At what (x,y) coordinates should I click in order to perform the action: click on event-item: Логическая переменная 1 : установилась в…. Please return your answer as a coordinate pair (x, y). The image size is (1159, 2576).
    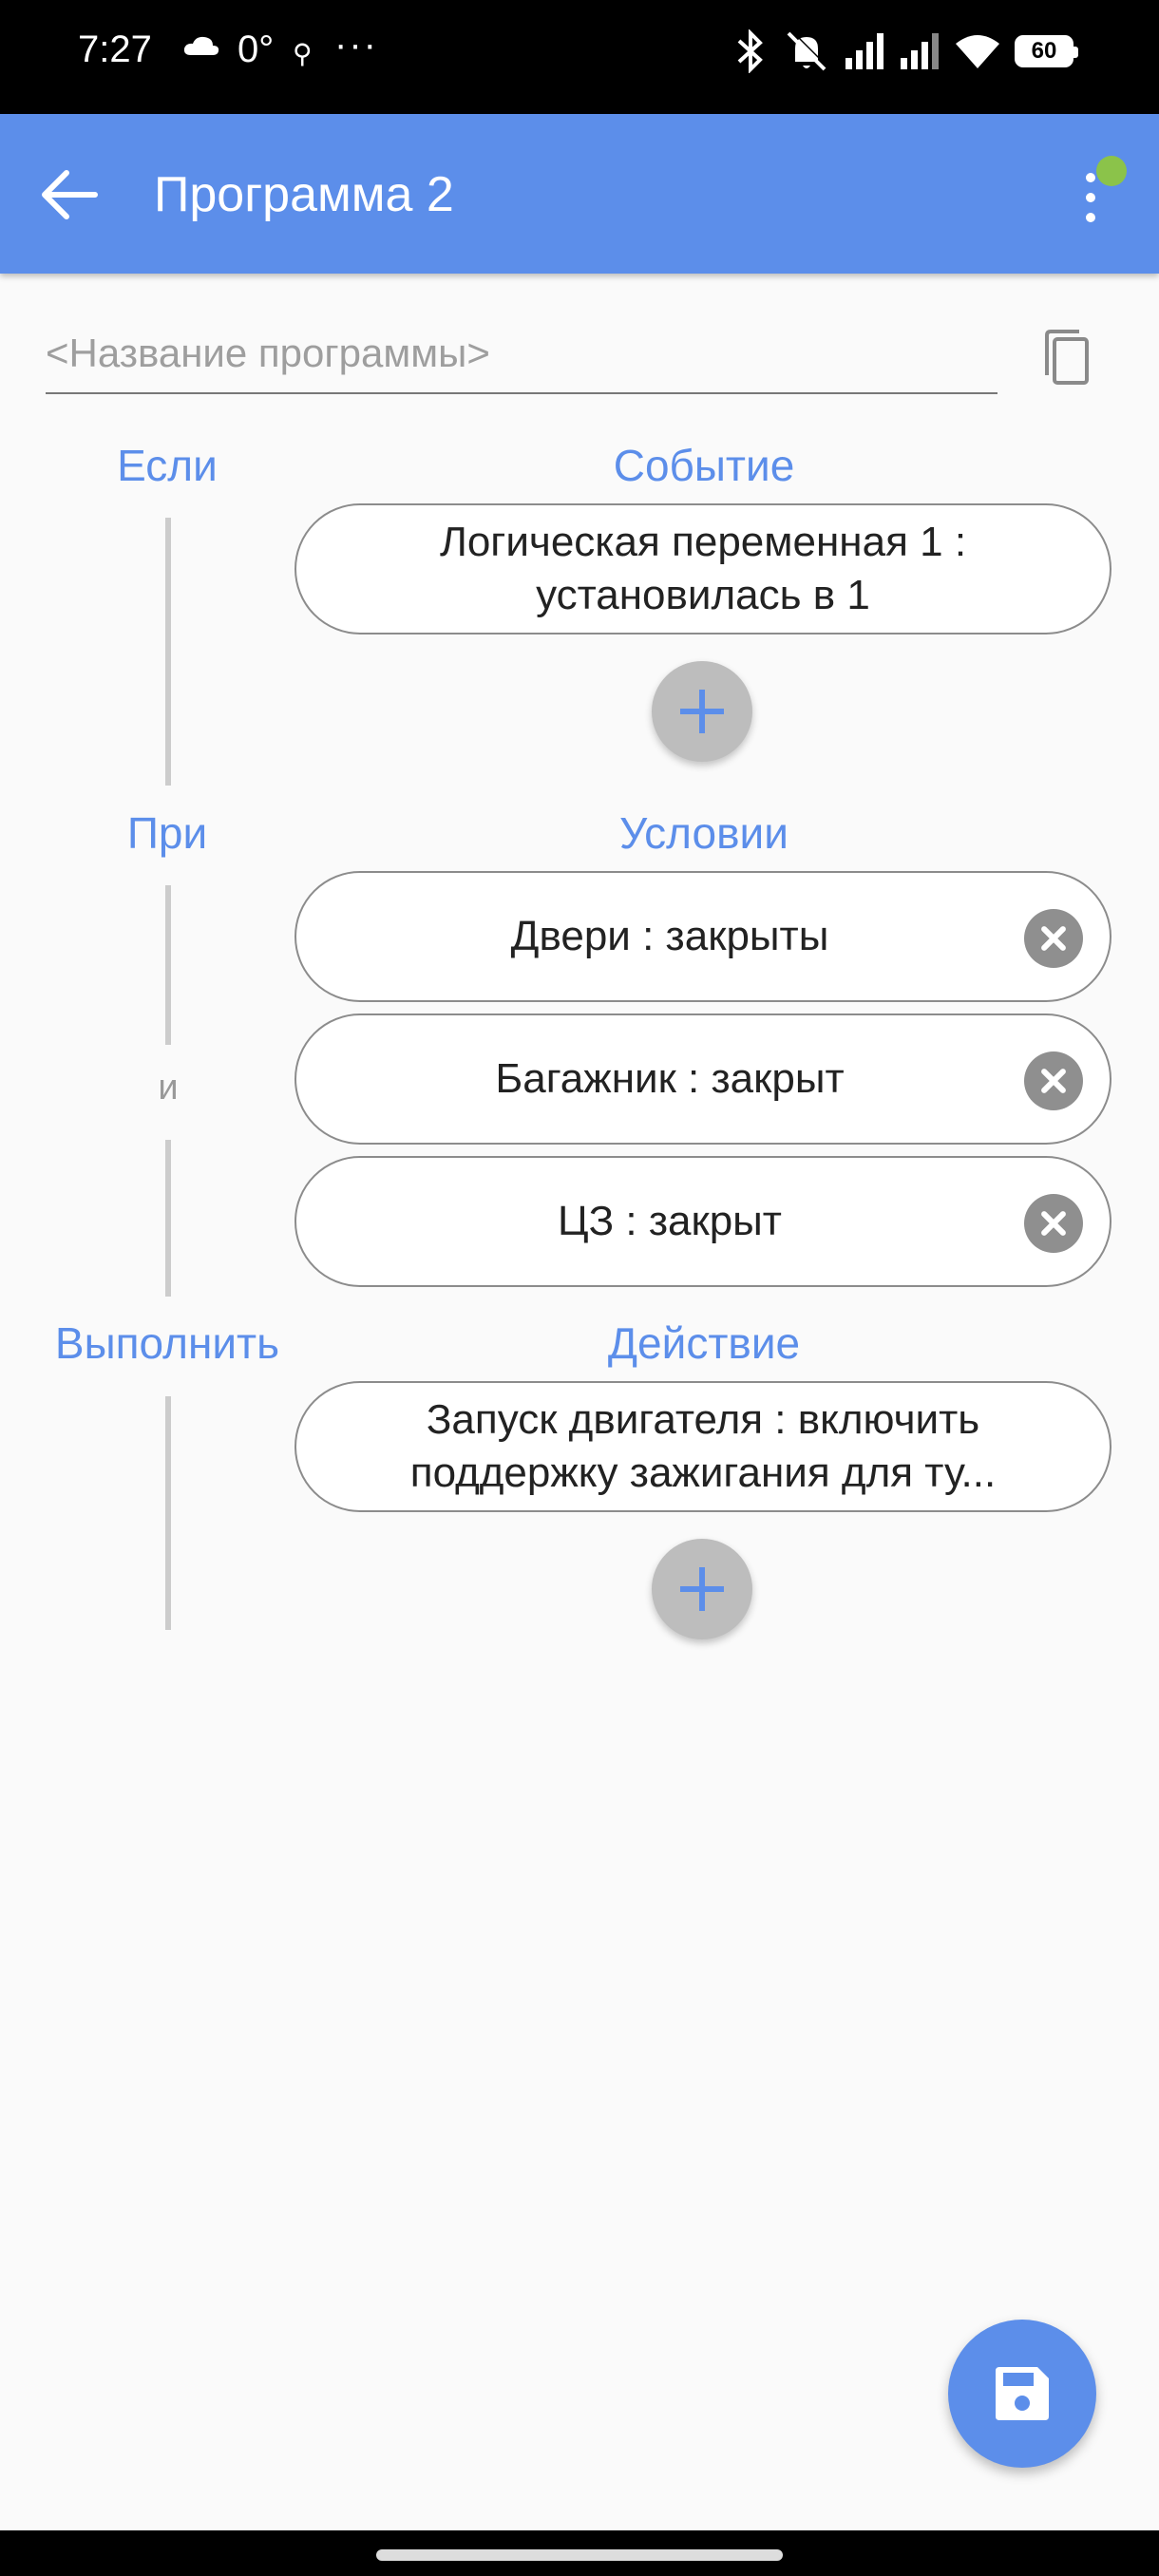
    Looking at the image, I should click on (703, 569).